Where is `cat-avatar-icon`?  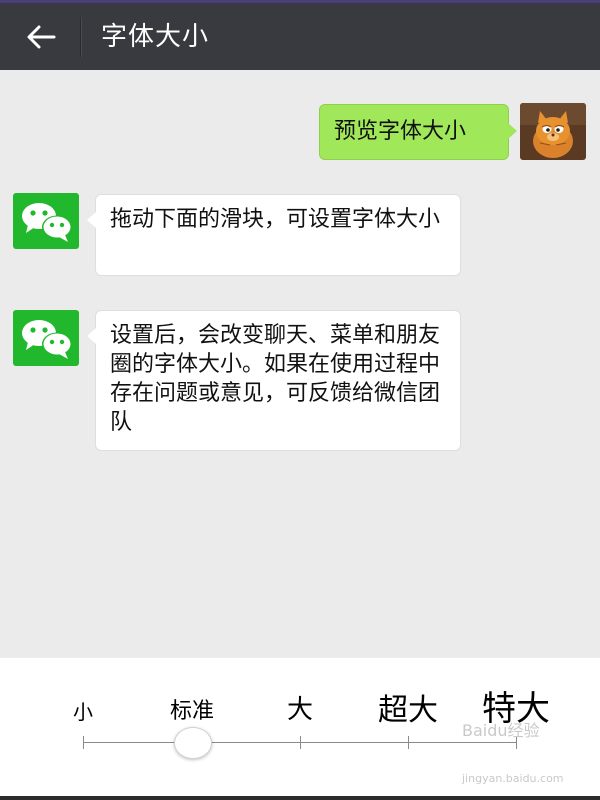 cat-avatar-icon is located at coordinates (553, 131).